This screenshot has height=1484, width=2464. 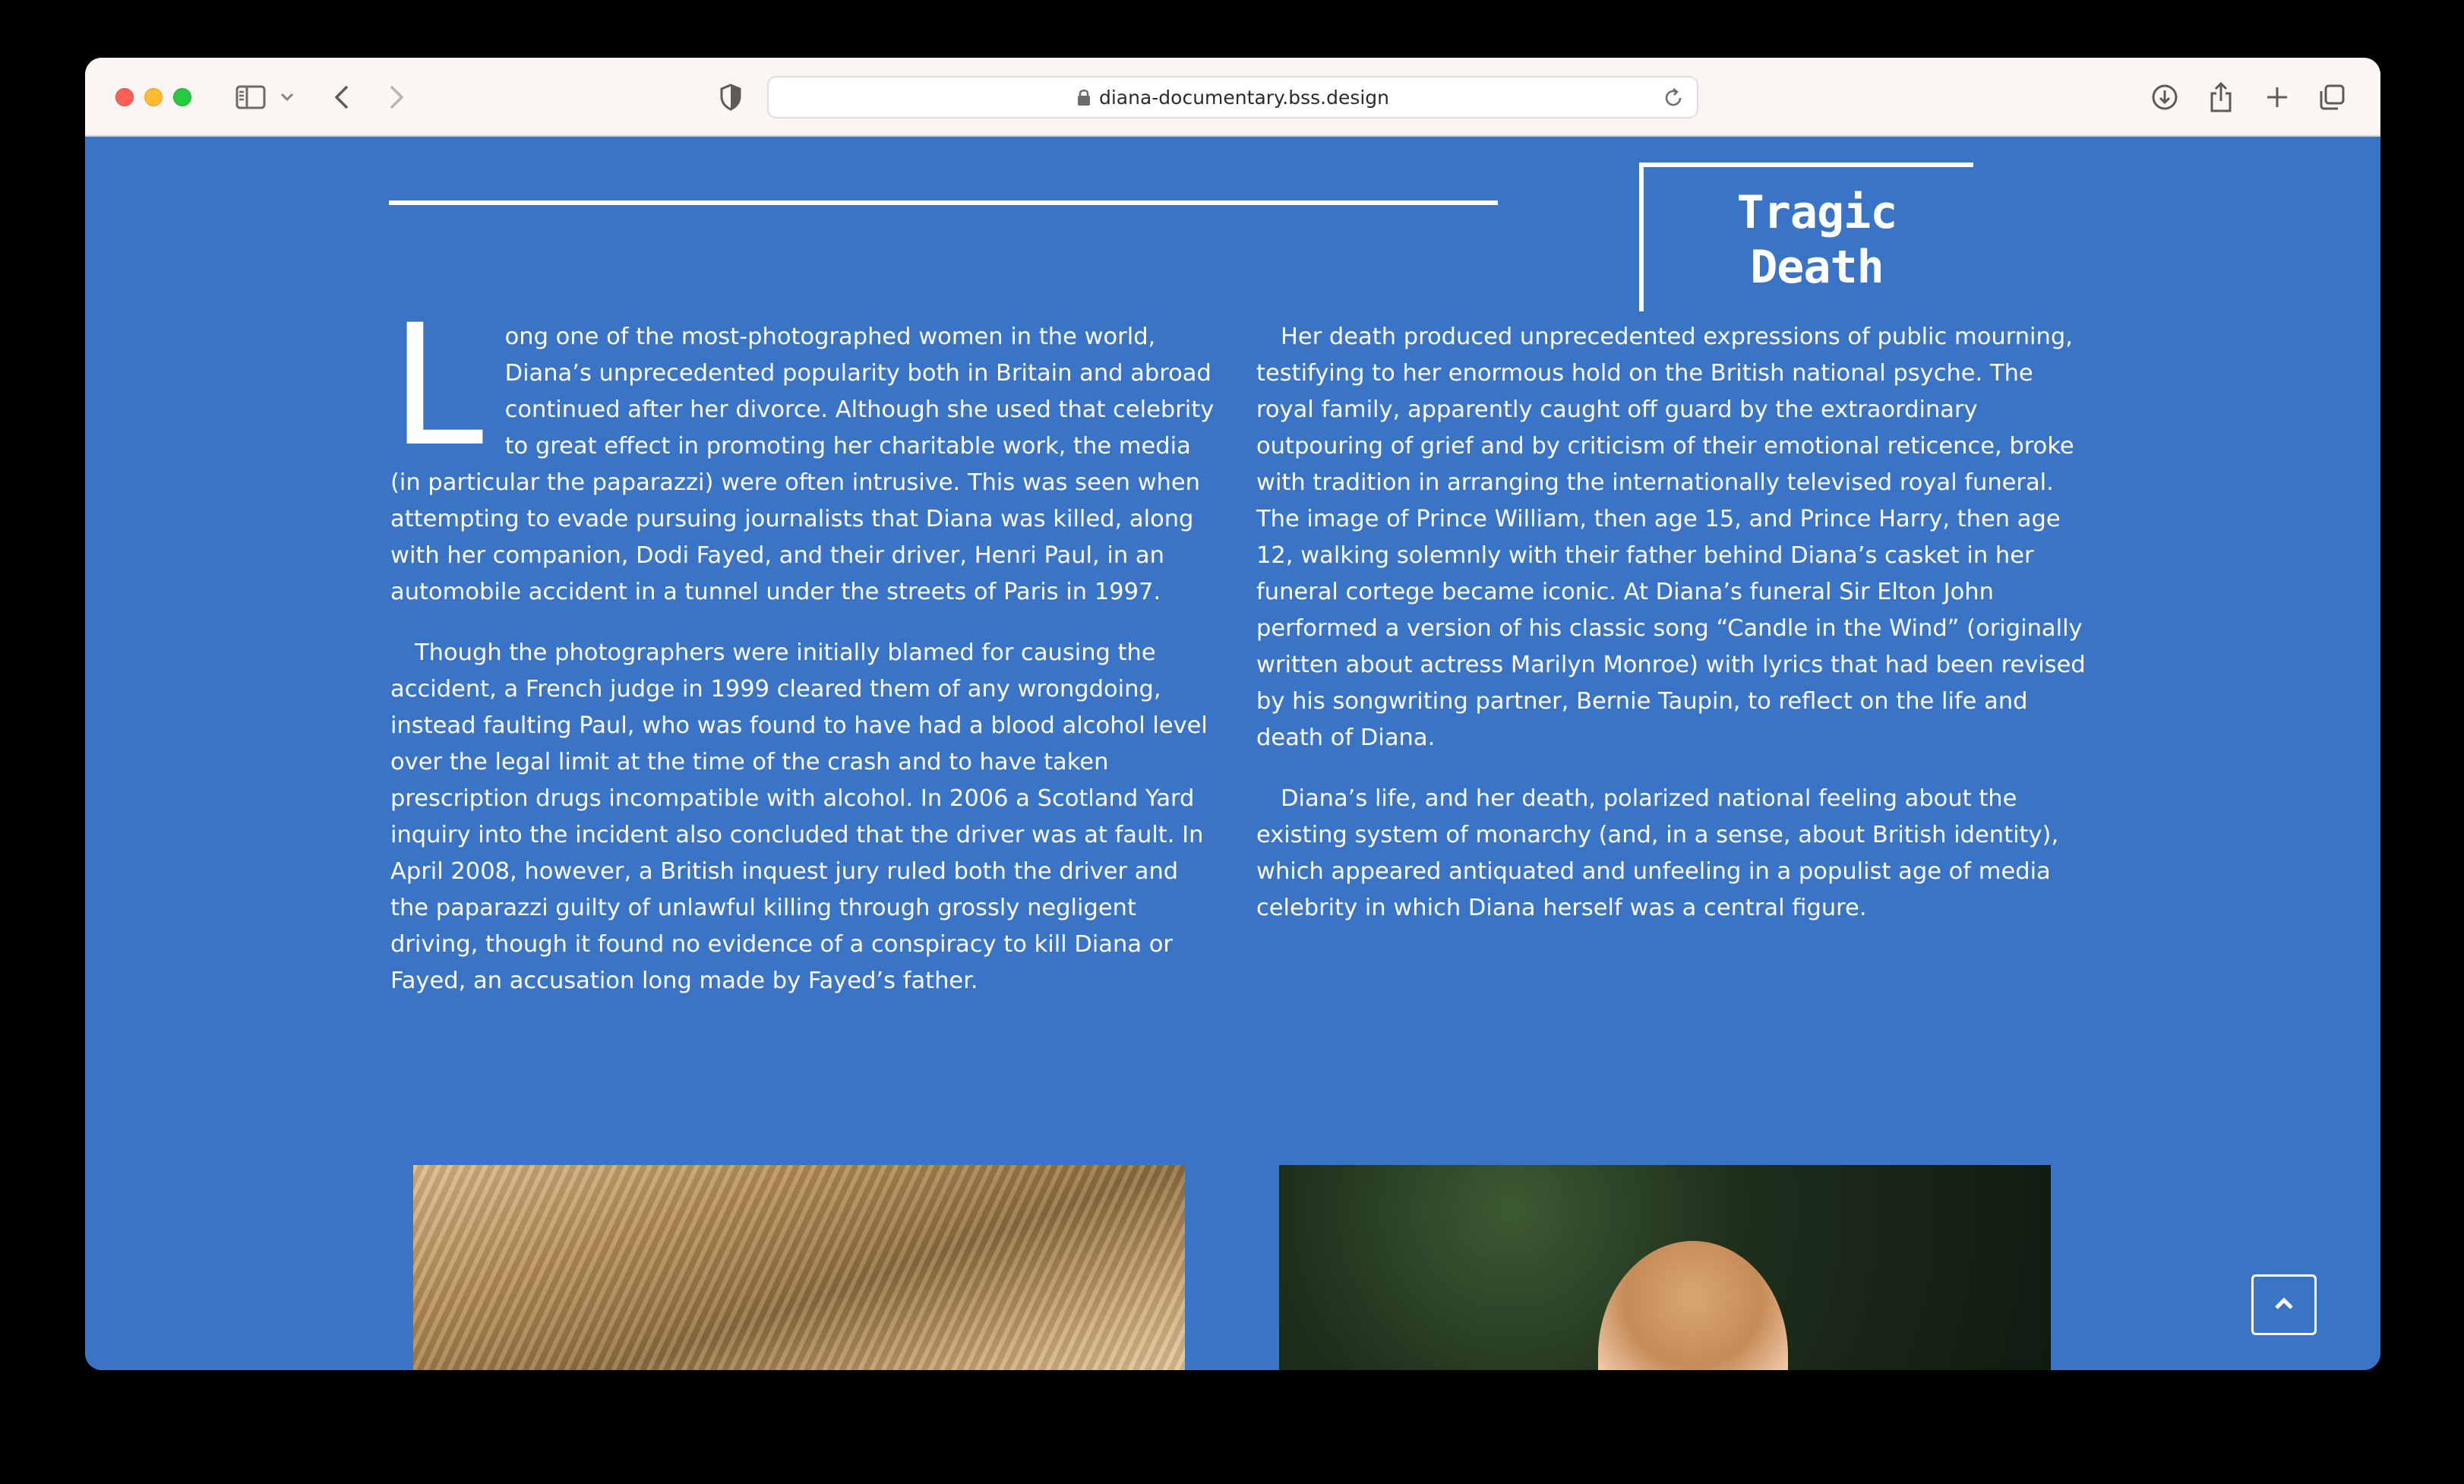 I want to click on address-bar: diana-documentary.bss.design, so click(x=1232, y=97).